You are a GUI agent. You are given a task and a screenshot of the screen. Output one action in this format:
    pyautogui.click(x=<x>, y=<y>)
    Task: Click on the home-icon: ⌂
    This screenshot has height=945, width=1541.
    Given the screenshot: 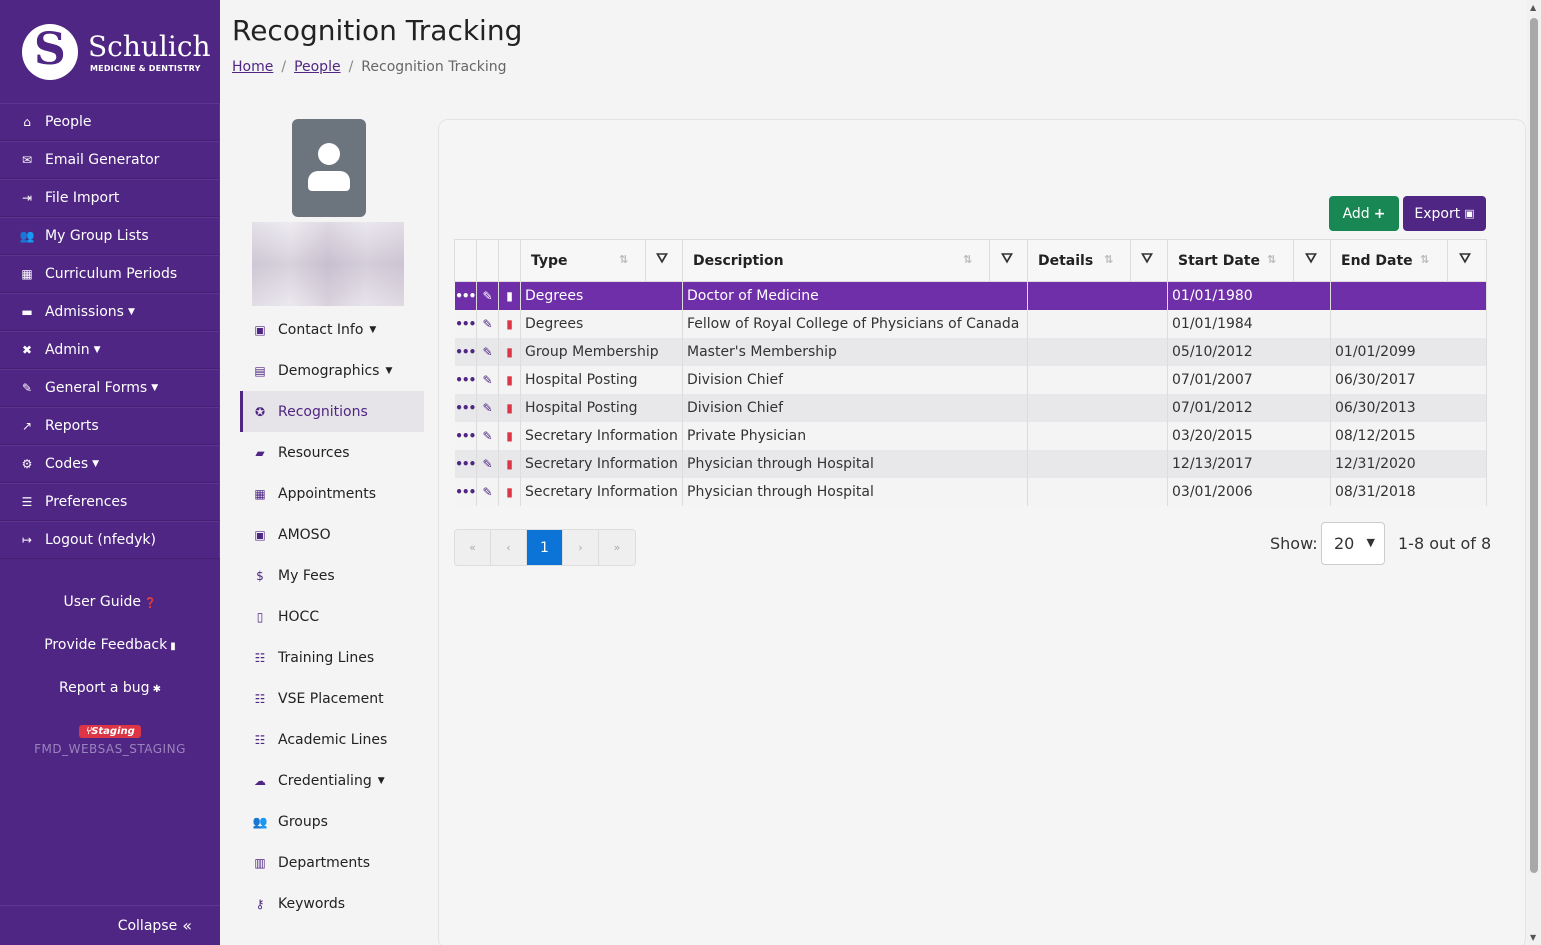 What is the action you would take?
    pyautogui.click(x=27, y=122)
    